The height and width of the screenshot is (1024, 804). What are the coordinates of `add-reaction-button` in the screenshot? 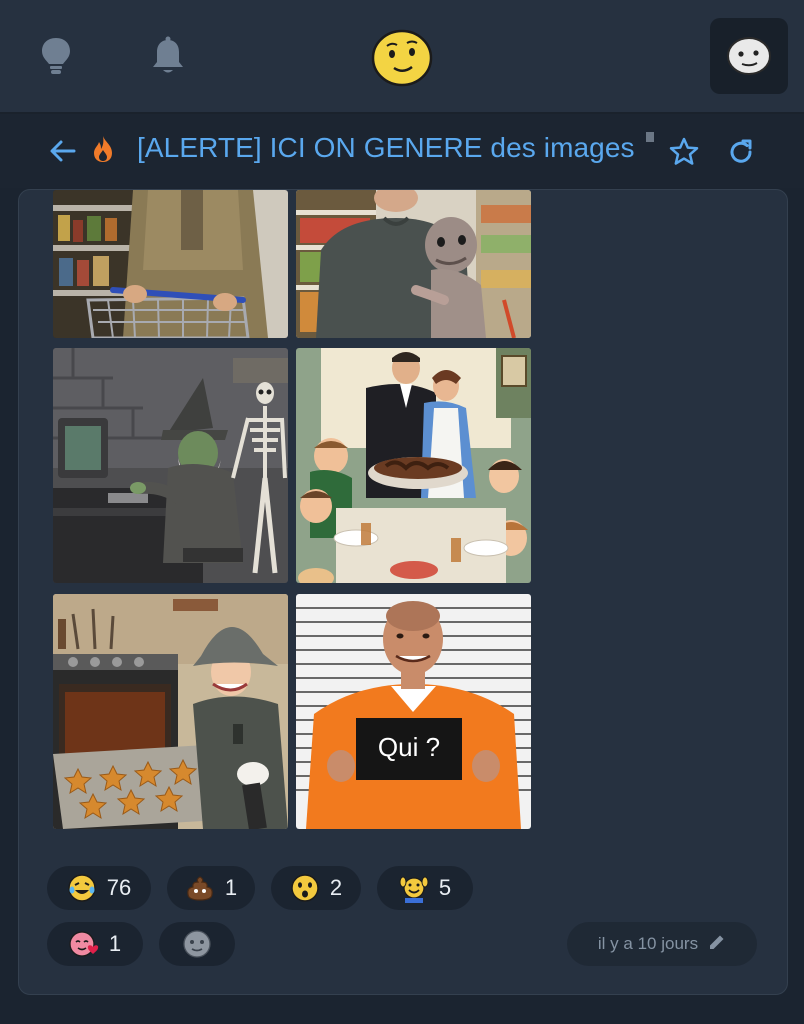 It's located at (197, 944).